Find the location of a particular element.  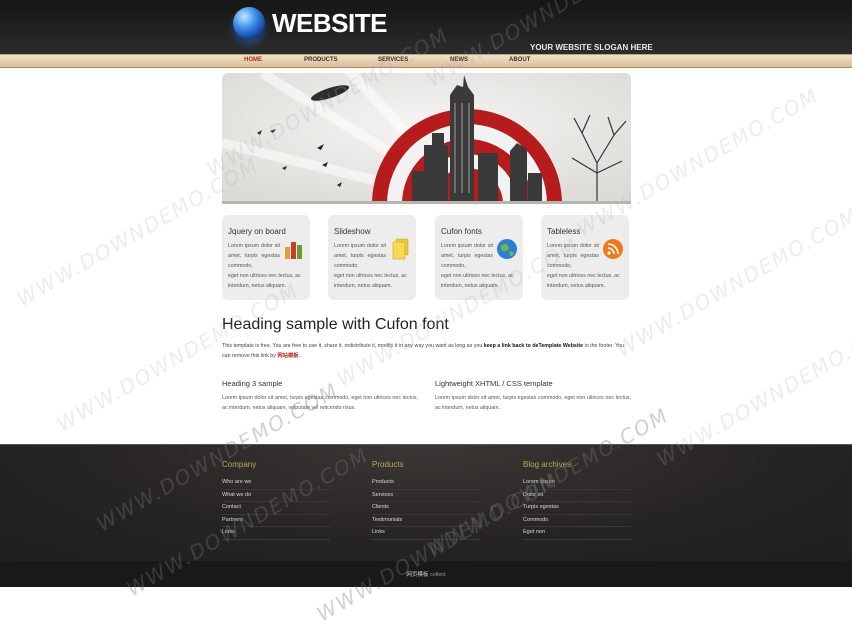

footer-link: Contact is located at coordinates (276, 508).